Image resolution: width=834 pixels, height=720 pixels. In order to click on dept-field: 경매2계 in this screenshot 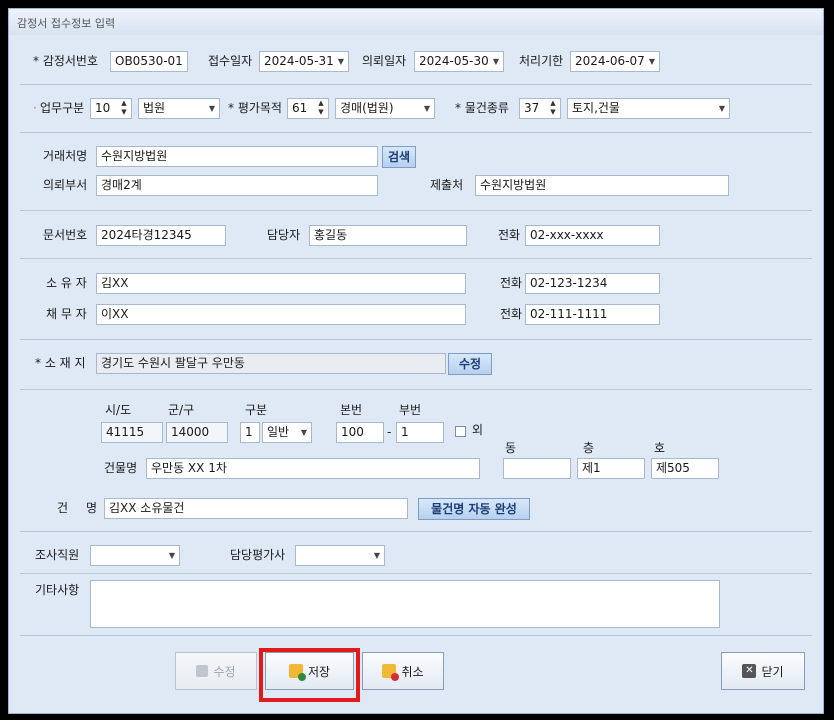, I will do `click(237, 185)`.